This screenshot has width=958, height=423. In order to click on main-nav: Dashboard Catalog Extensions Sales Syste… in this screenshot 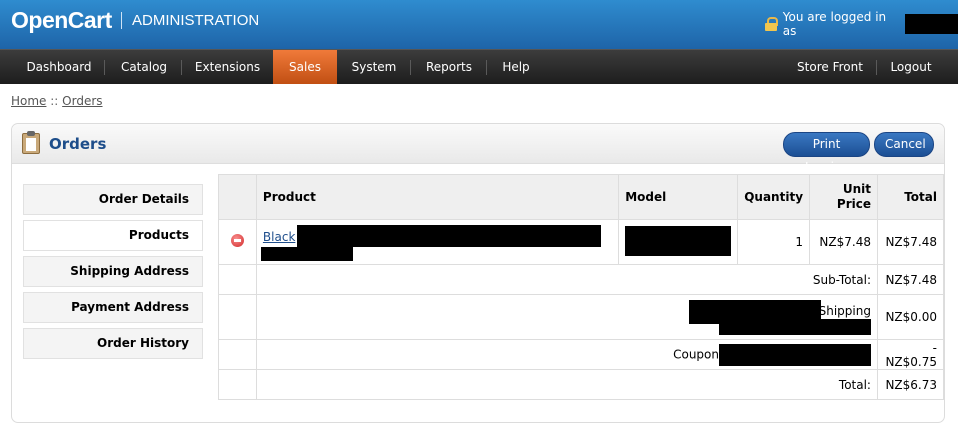, I will do `click(479, 66)`.